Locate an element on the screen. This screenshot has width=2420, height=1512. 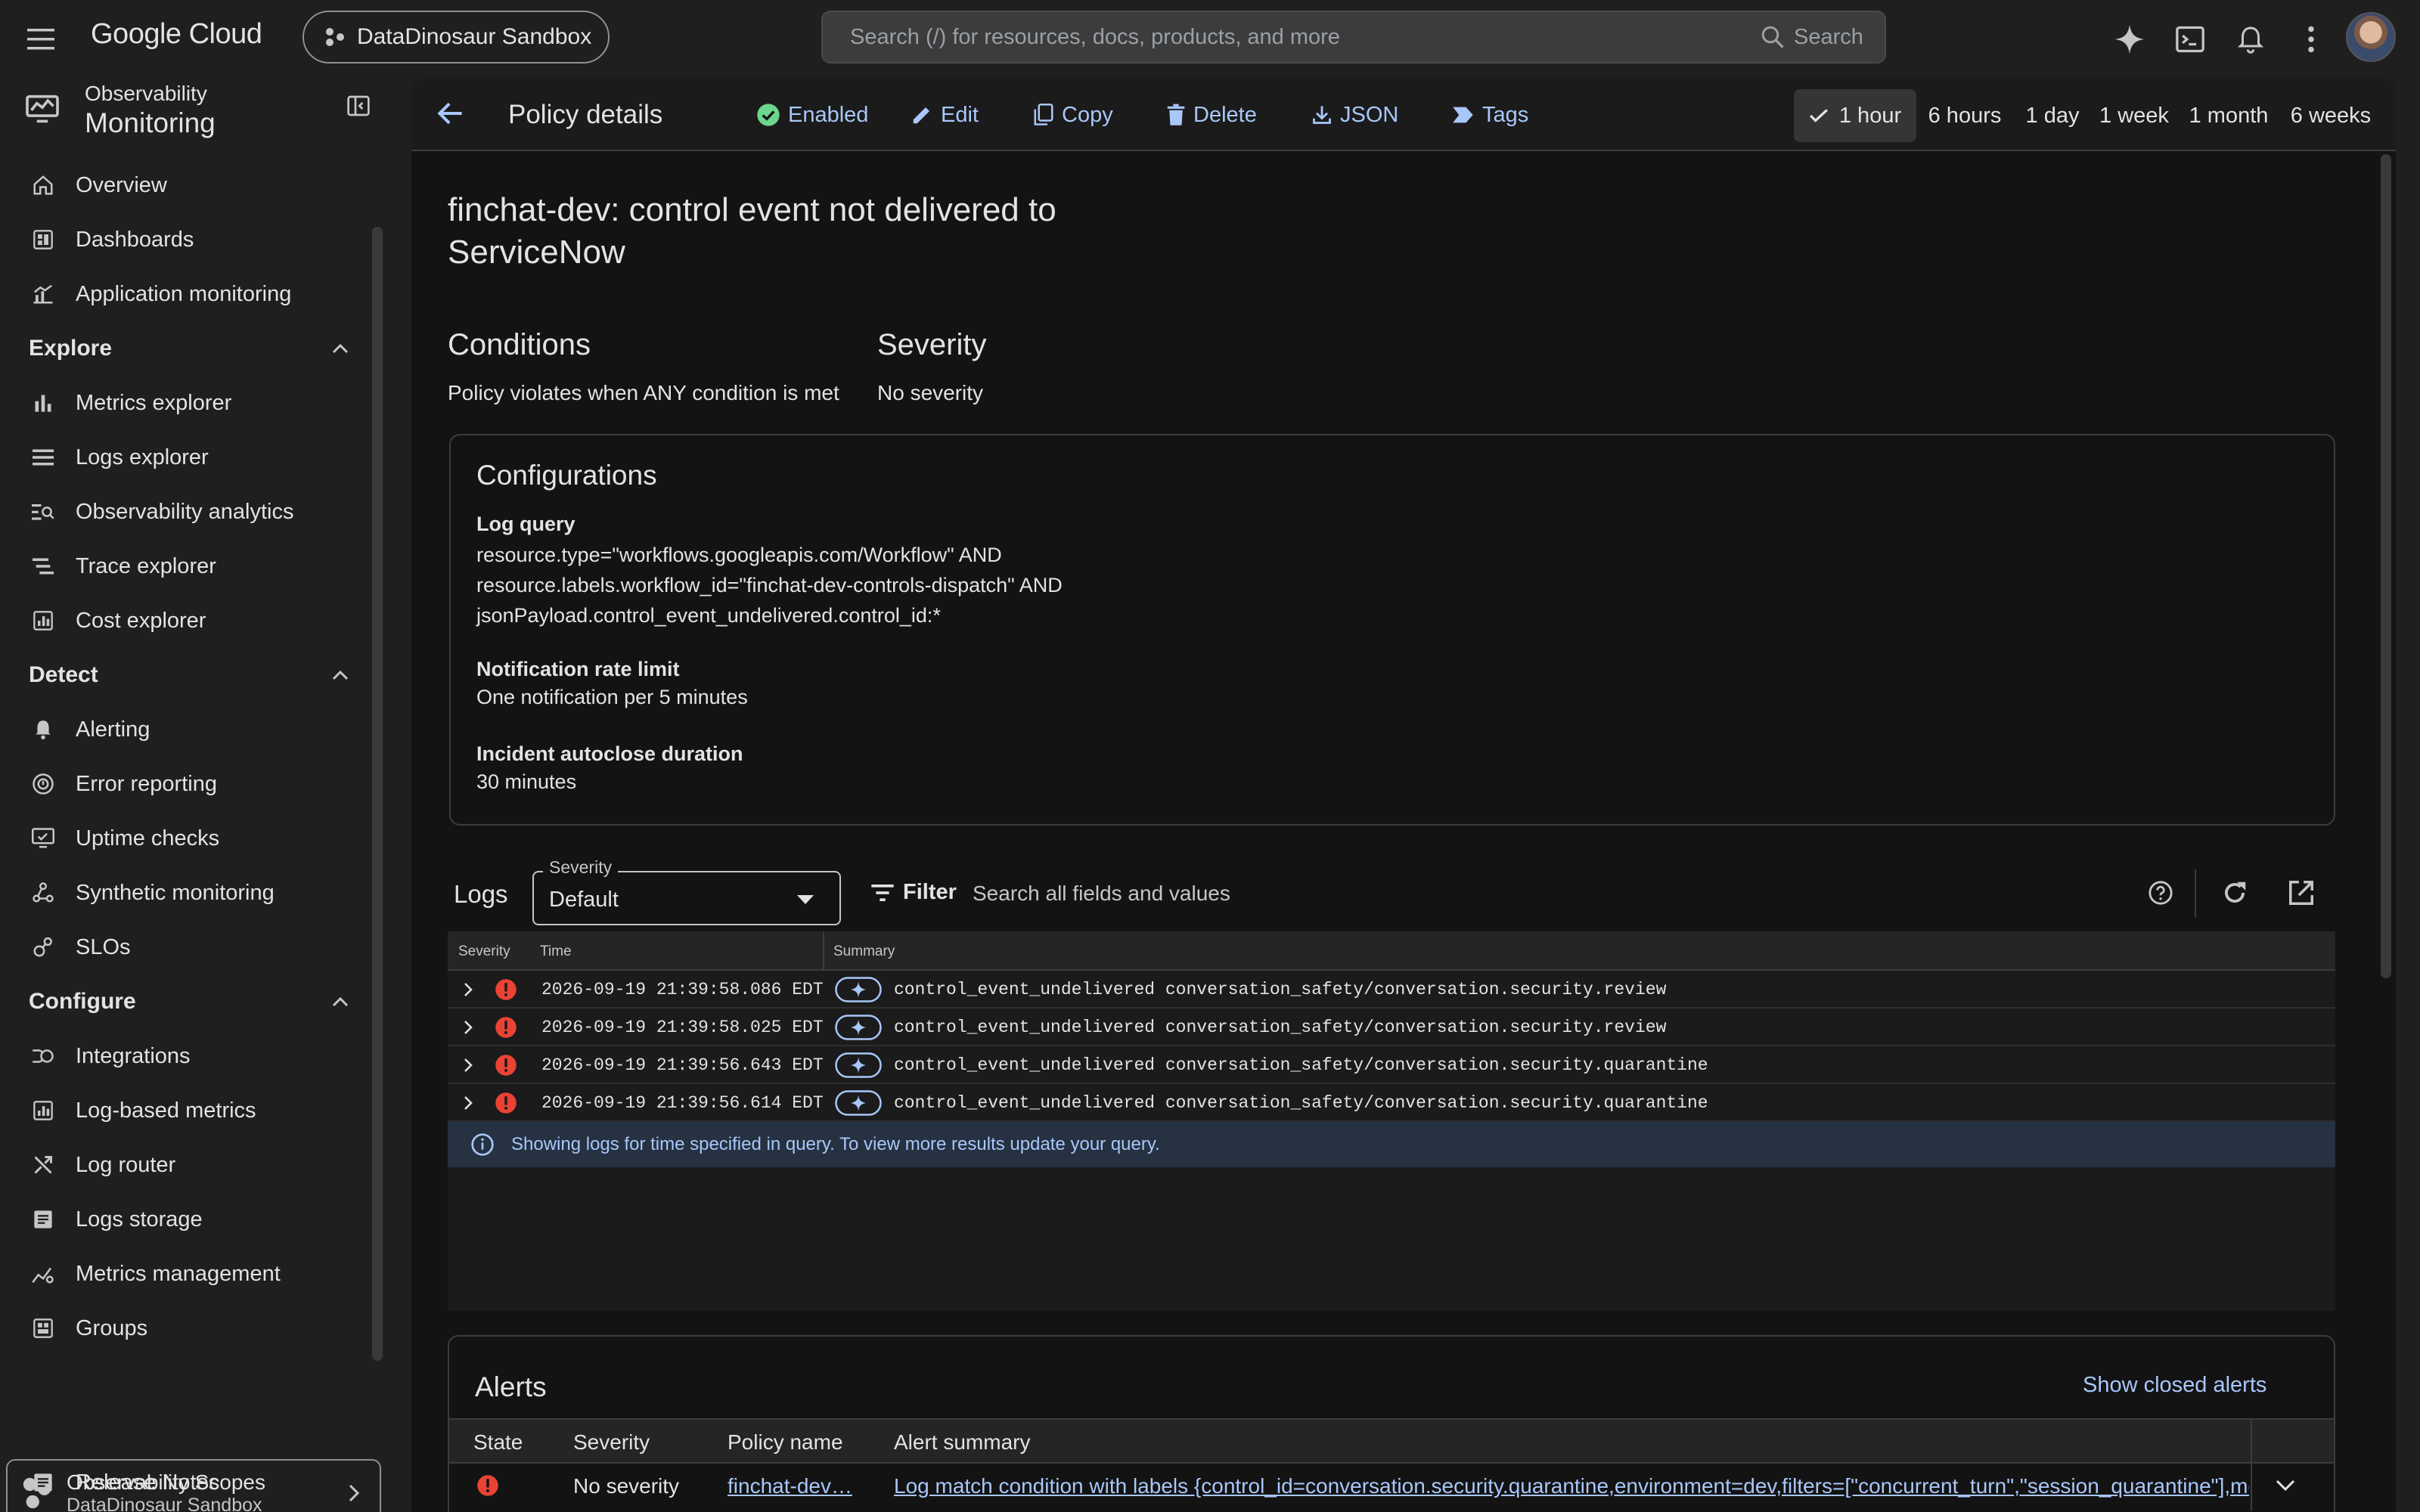
enabled-label: Enabled is located at coordinates (828, 114).